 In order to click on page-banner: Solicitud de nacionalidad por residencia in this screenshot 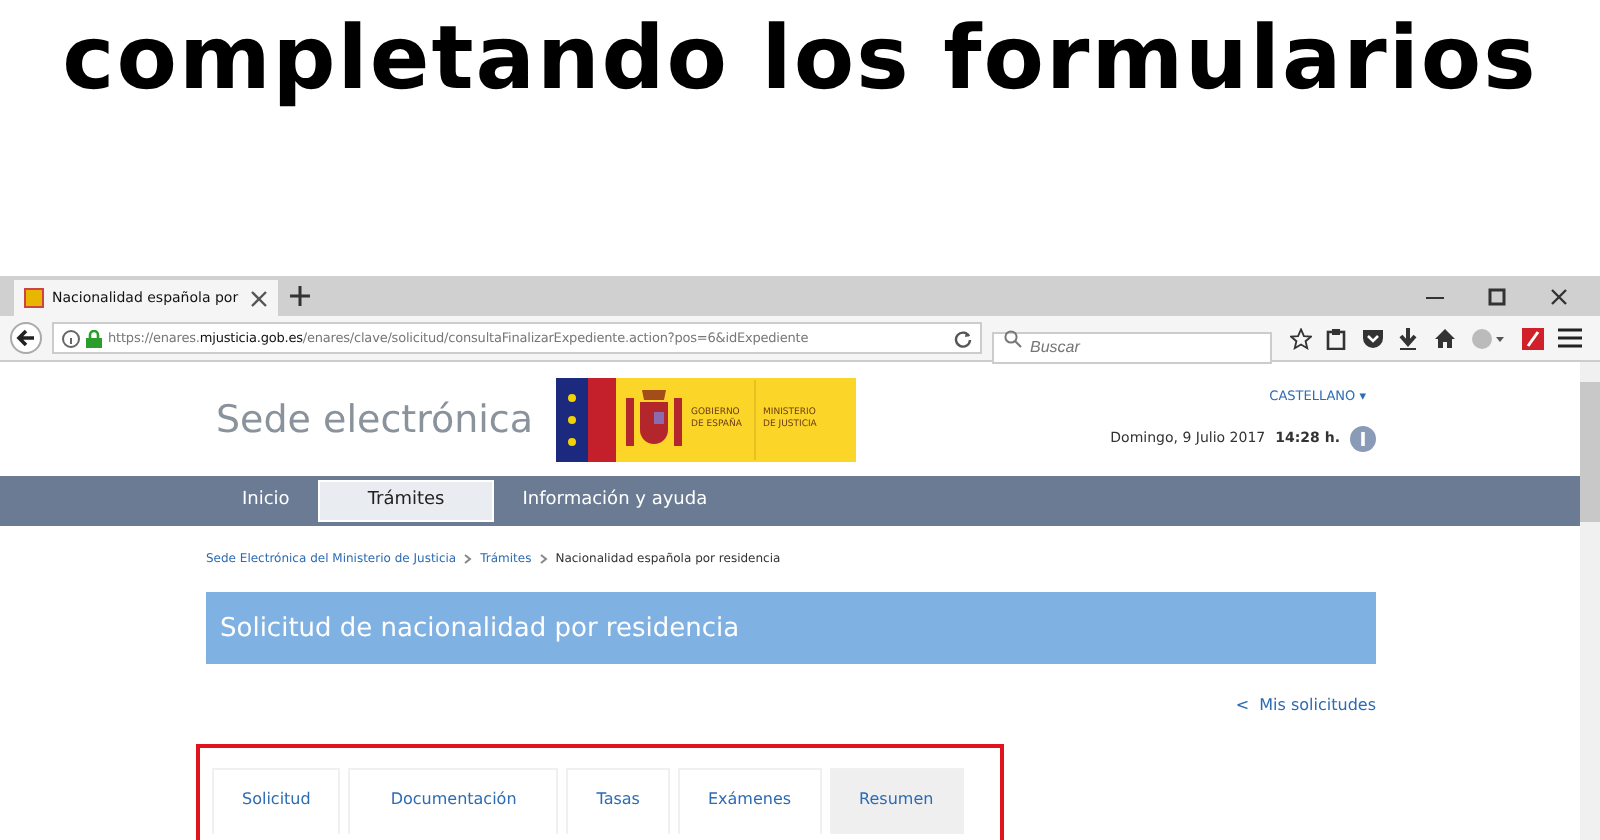, I will do `click(791, 628)`.